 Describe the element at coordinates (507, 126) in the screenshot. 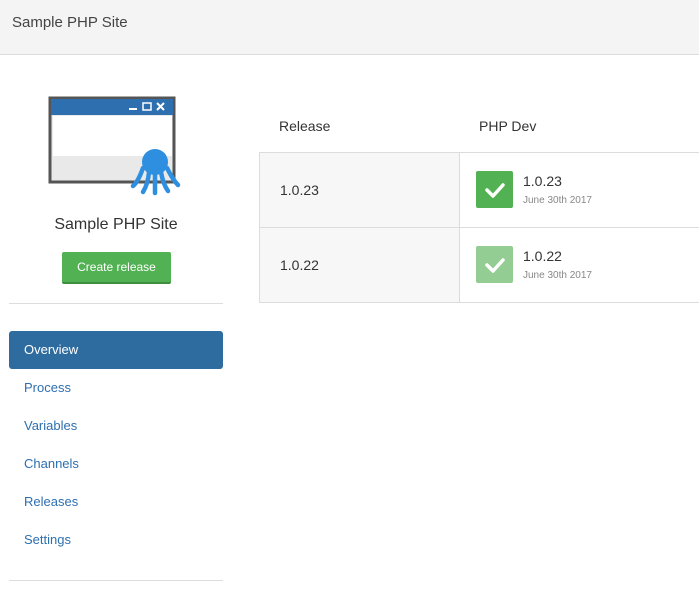

I see `column-header-environment: PHP Dev` at that location.